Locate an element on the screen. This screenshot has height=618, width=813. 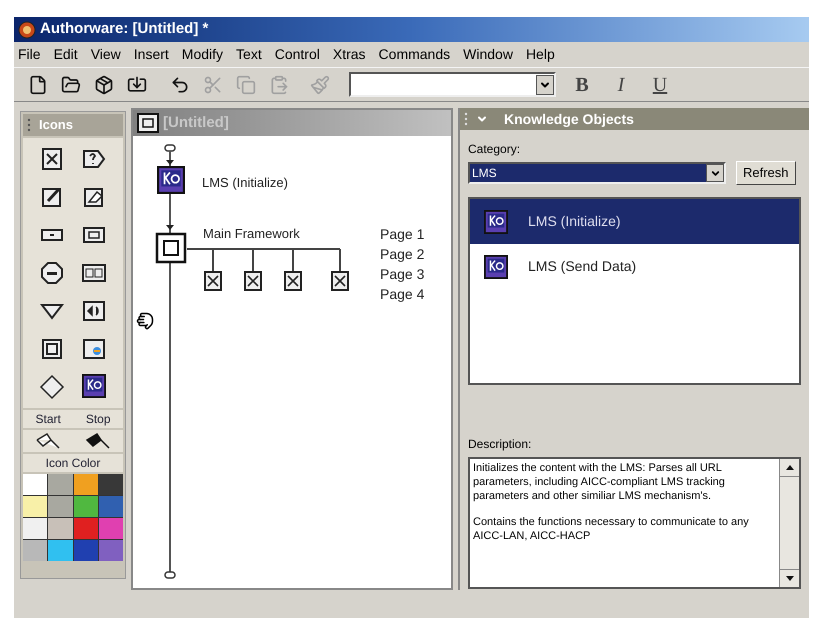
menu-item: Xtras is located at coordinates (349, 54).